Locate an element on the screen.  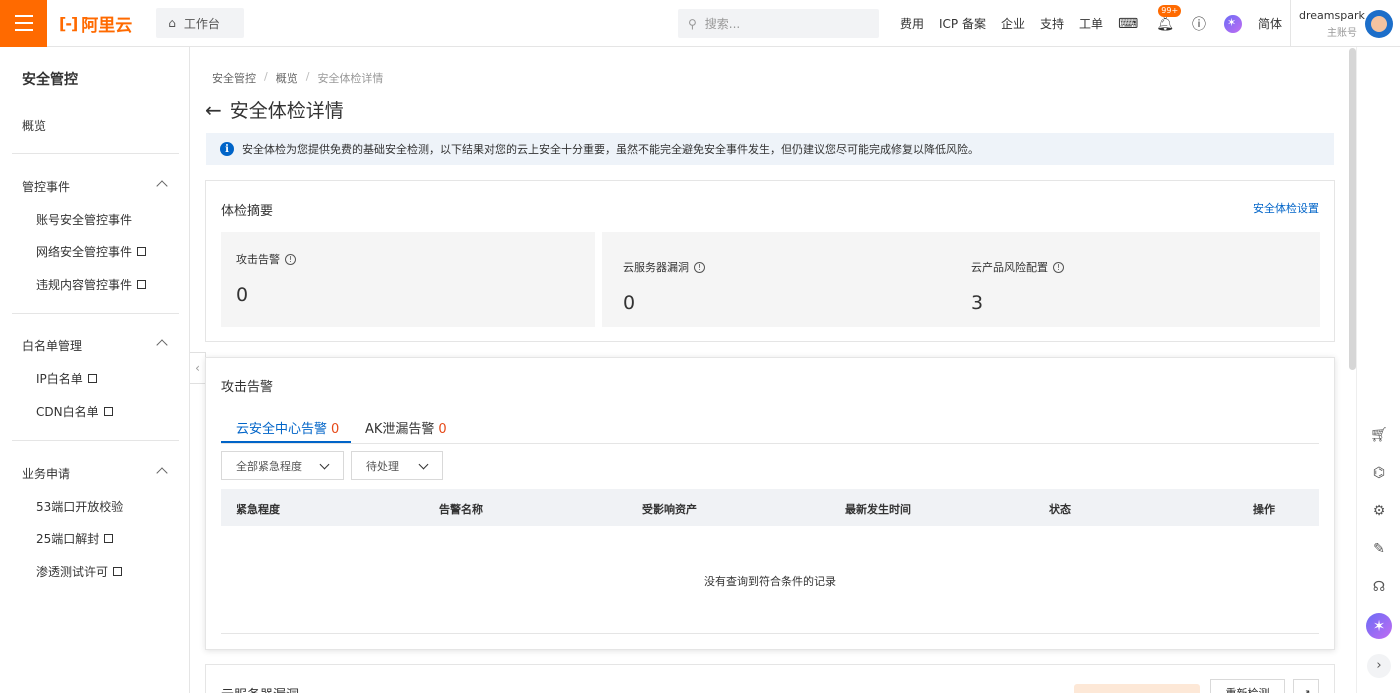
ai-assistant-icon: ✶ is located at coordinates (1379, 626).